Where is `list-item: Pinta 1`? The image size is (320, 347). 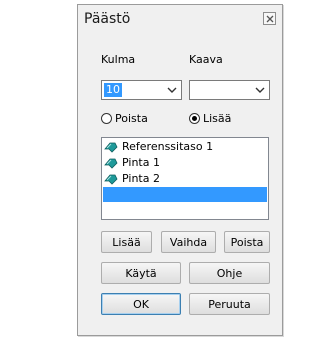 list-item: Pinta 1 is located at coordinates (132, 162).